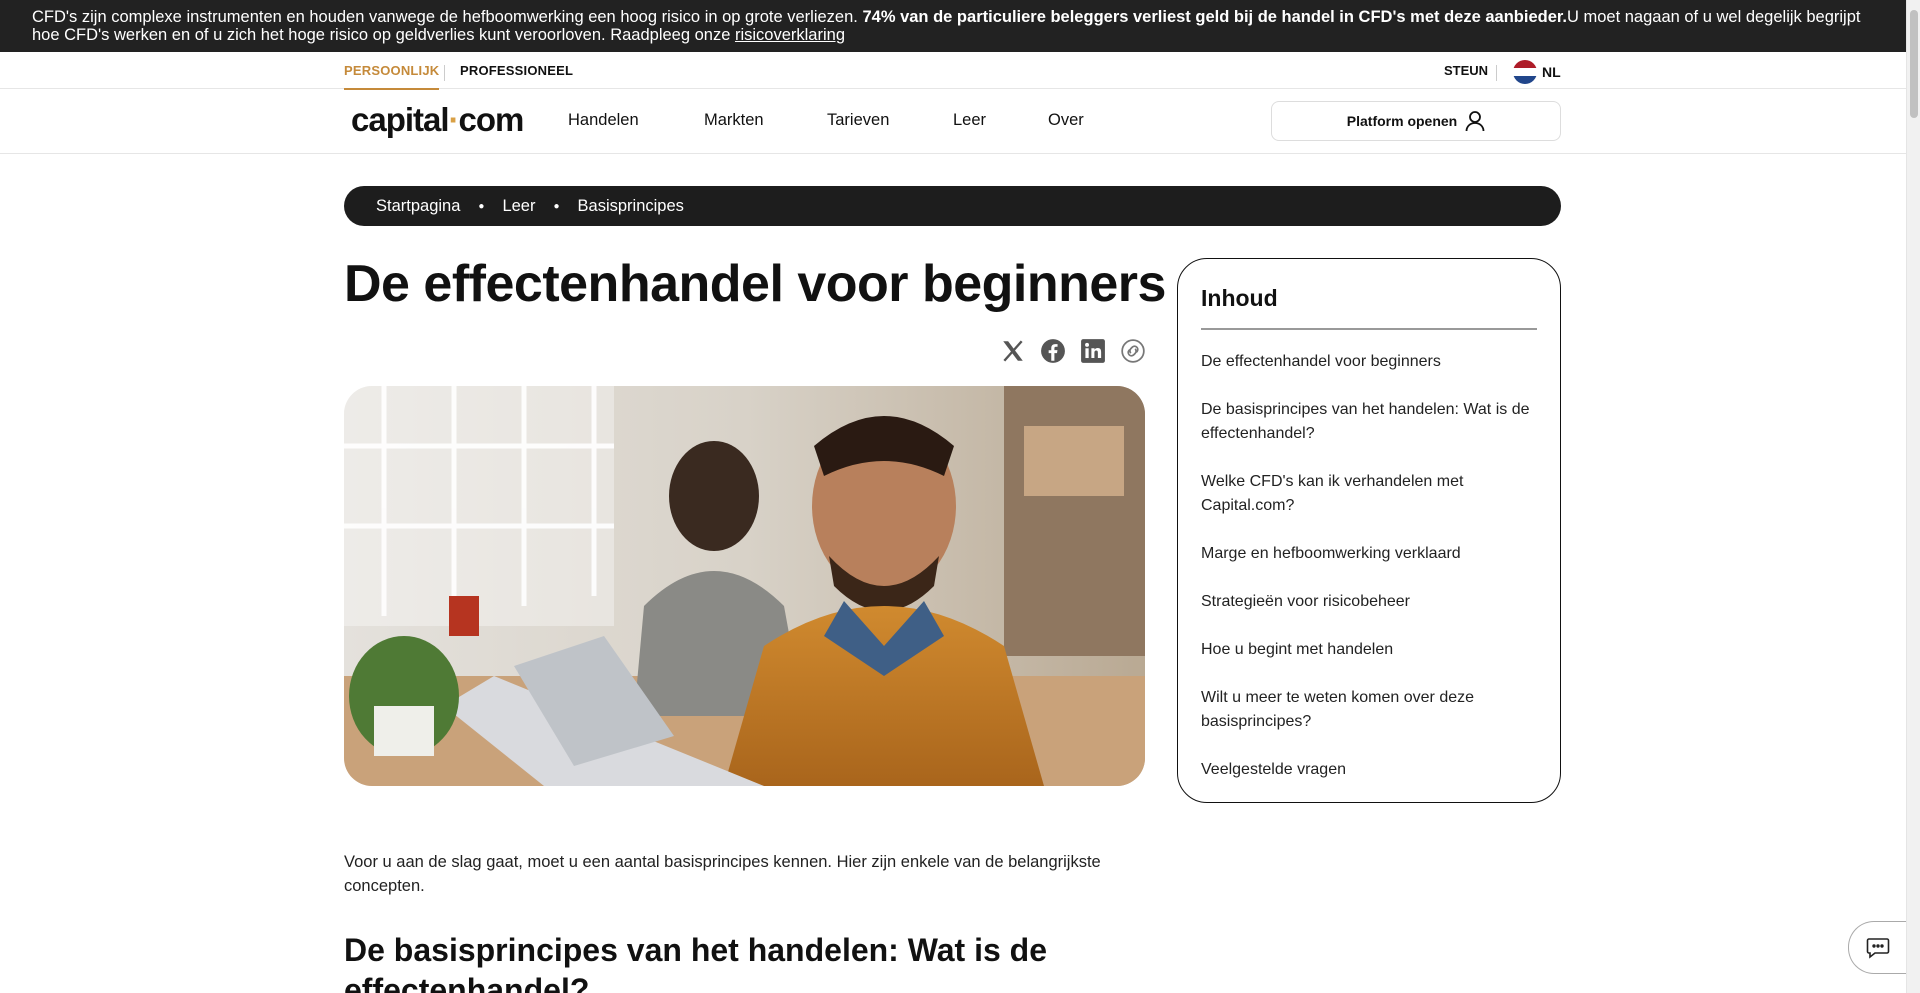 The height and width of the screenshot is (993, 1920). What do you see at coordinates (516, 70) in the screenshot?
I see `tab-professional: PROFESSIONEEL` at bounding box center [516, 70].